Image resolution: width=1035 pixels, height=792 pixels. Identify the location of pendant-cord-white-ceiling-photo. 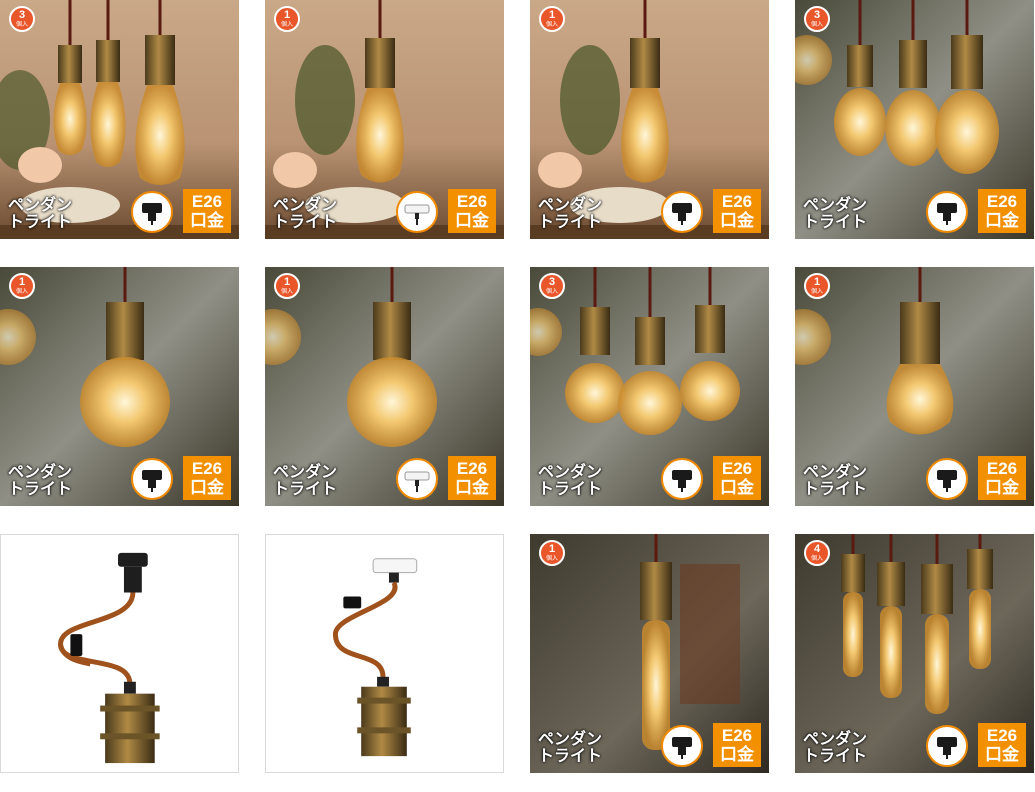
(375, 657).